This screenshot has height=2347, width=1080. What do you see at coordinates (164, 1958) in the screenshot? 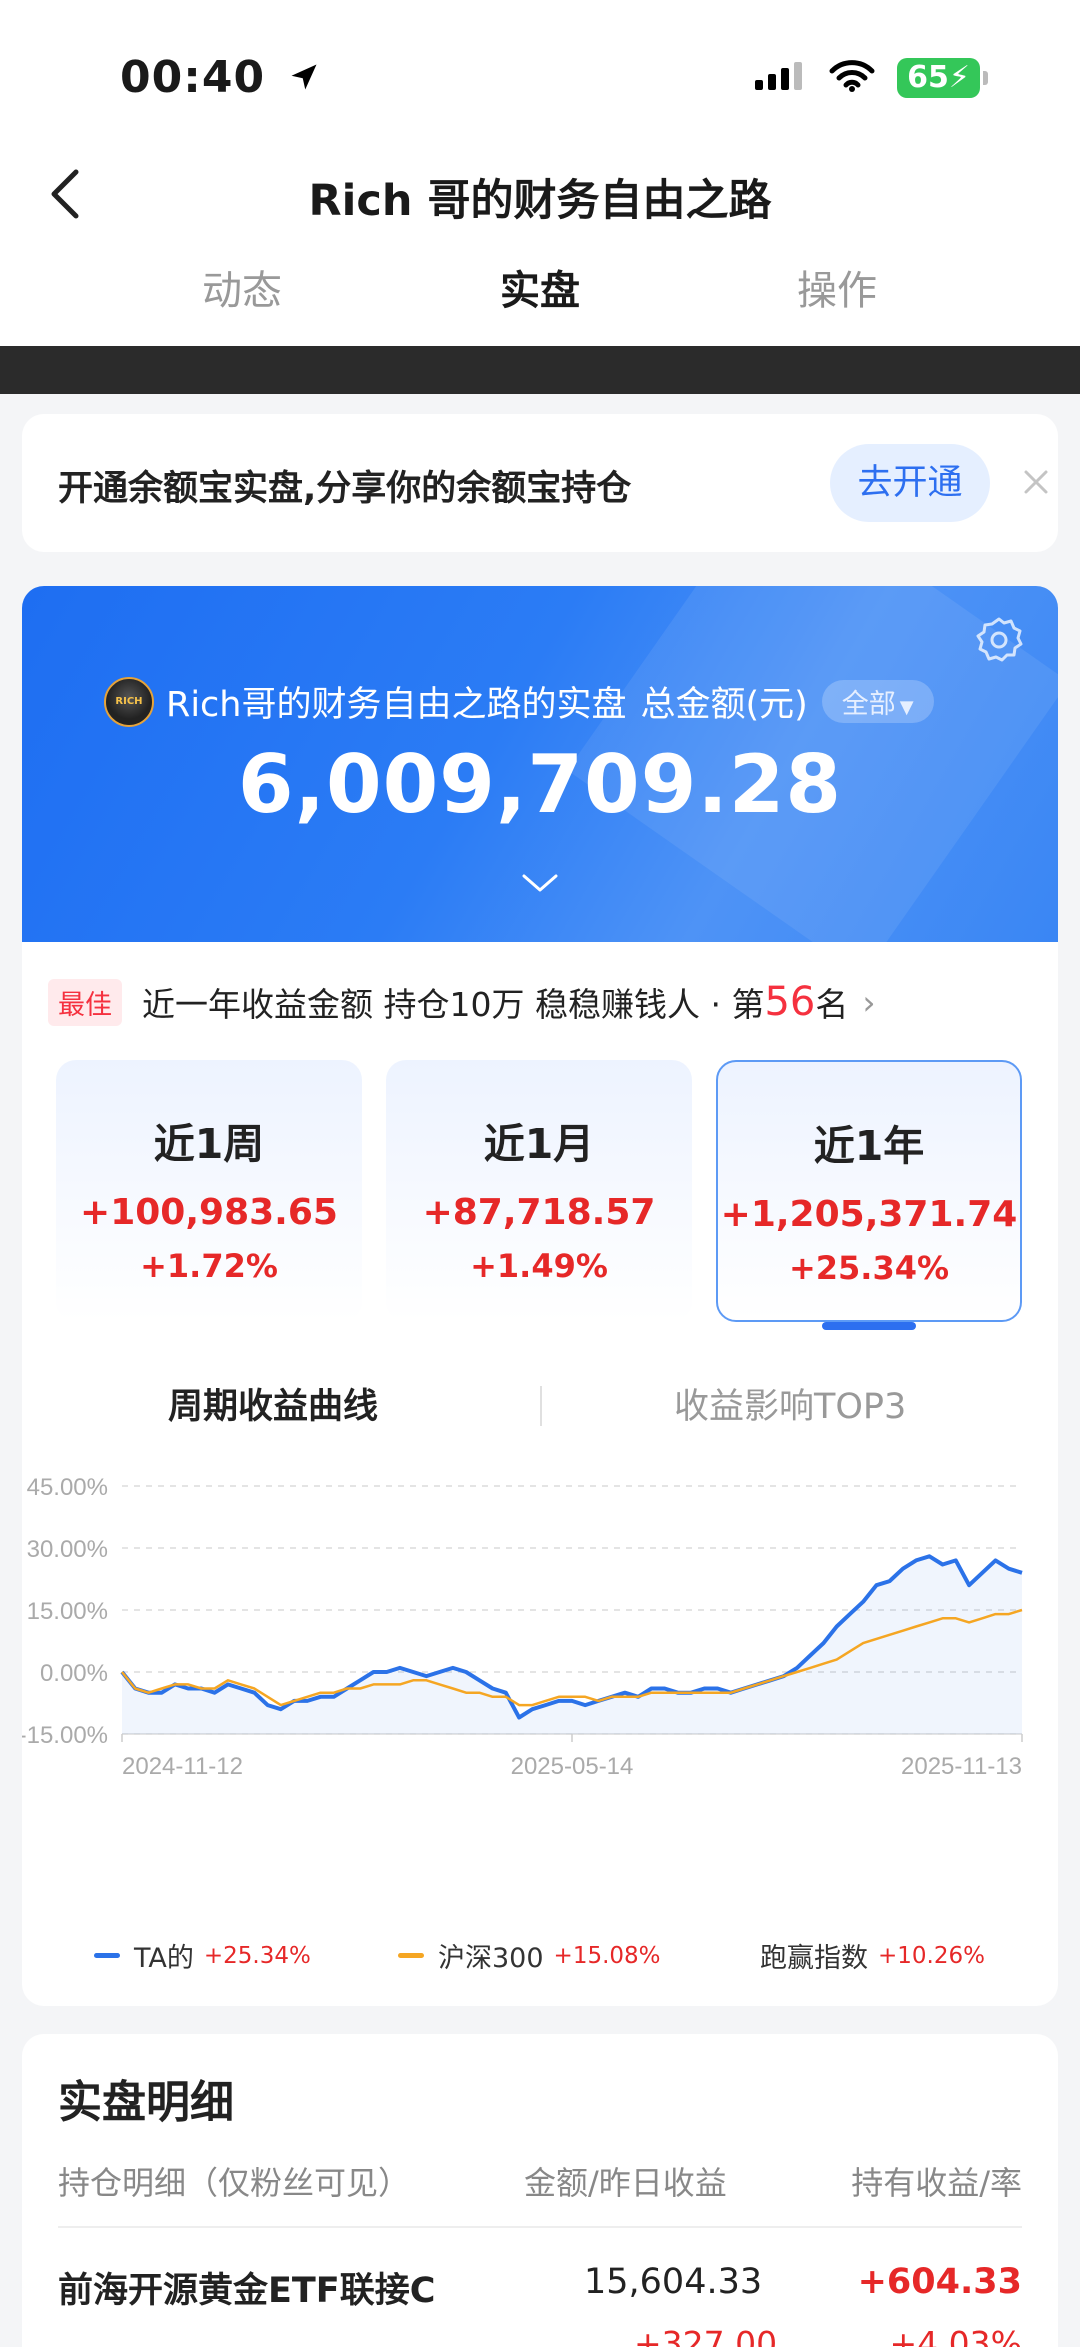
I see `legend-label: TA的` at bounding box center [164, 1958].